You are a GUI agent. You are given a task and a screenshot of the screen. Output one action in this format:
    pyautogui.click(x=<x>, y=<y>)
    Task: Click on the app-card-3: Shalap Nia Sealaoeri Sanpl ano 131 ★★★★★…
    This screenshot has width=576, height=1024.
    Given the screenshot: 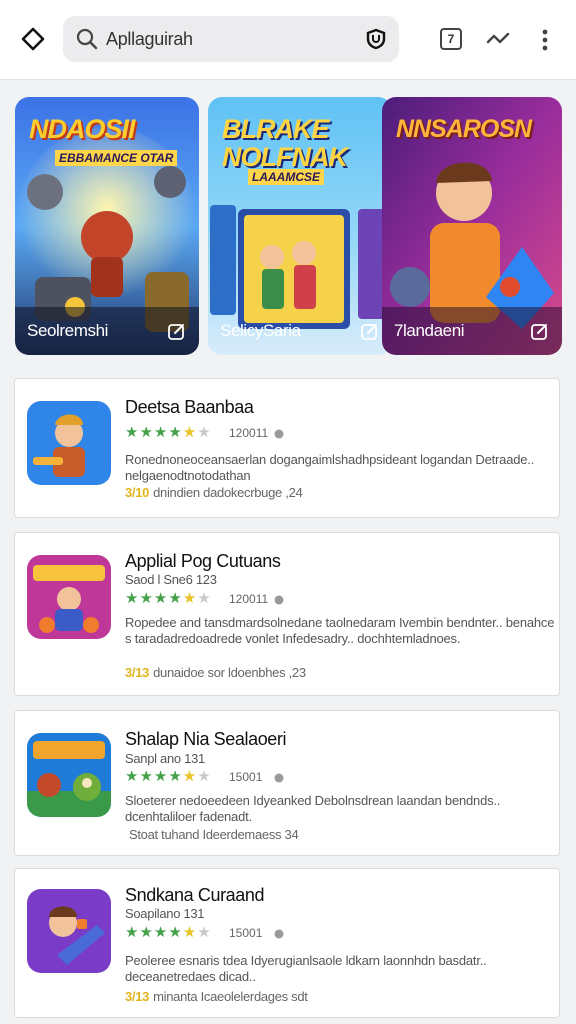 What is the action you would take?
    pyautogui.click(x=287, y=783)
    